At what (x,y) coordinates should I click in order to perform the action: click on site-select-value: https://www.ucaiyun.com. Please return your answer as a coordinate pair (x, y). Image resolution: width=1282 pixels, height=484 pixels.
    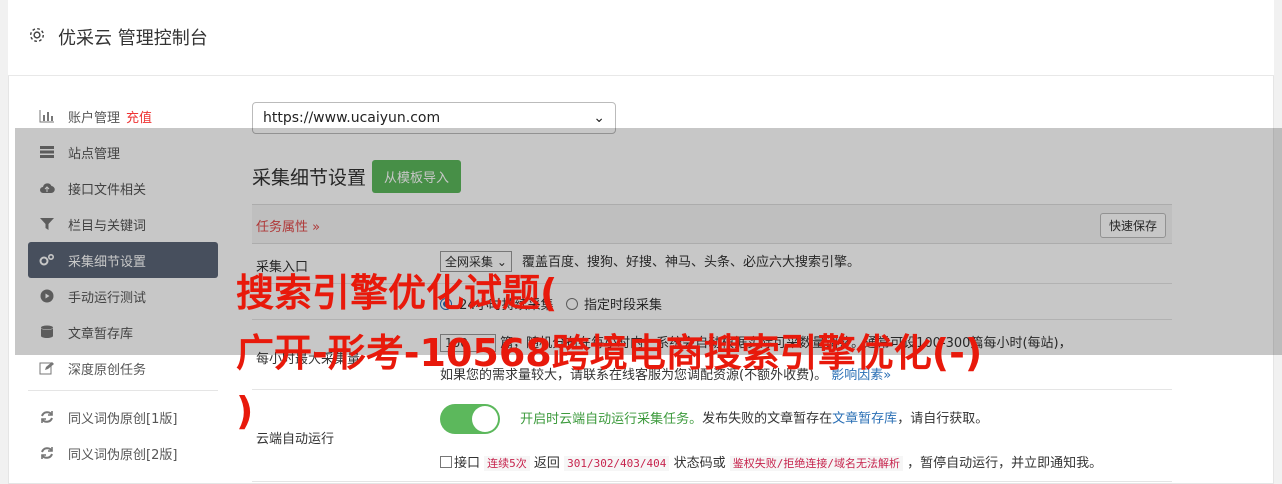
    Looking at the image, I should click on (352, 118).